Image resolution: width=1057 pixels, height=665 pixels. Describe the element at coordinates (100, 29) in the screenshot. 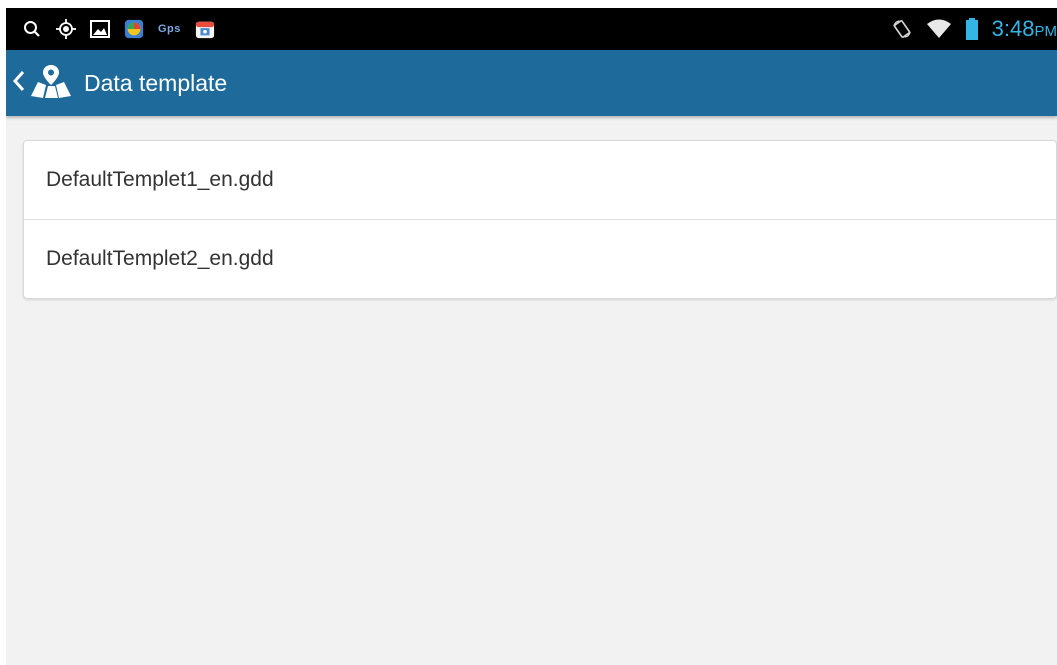

I see `image-icon` at that location.